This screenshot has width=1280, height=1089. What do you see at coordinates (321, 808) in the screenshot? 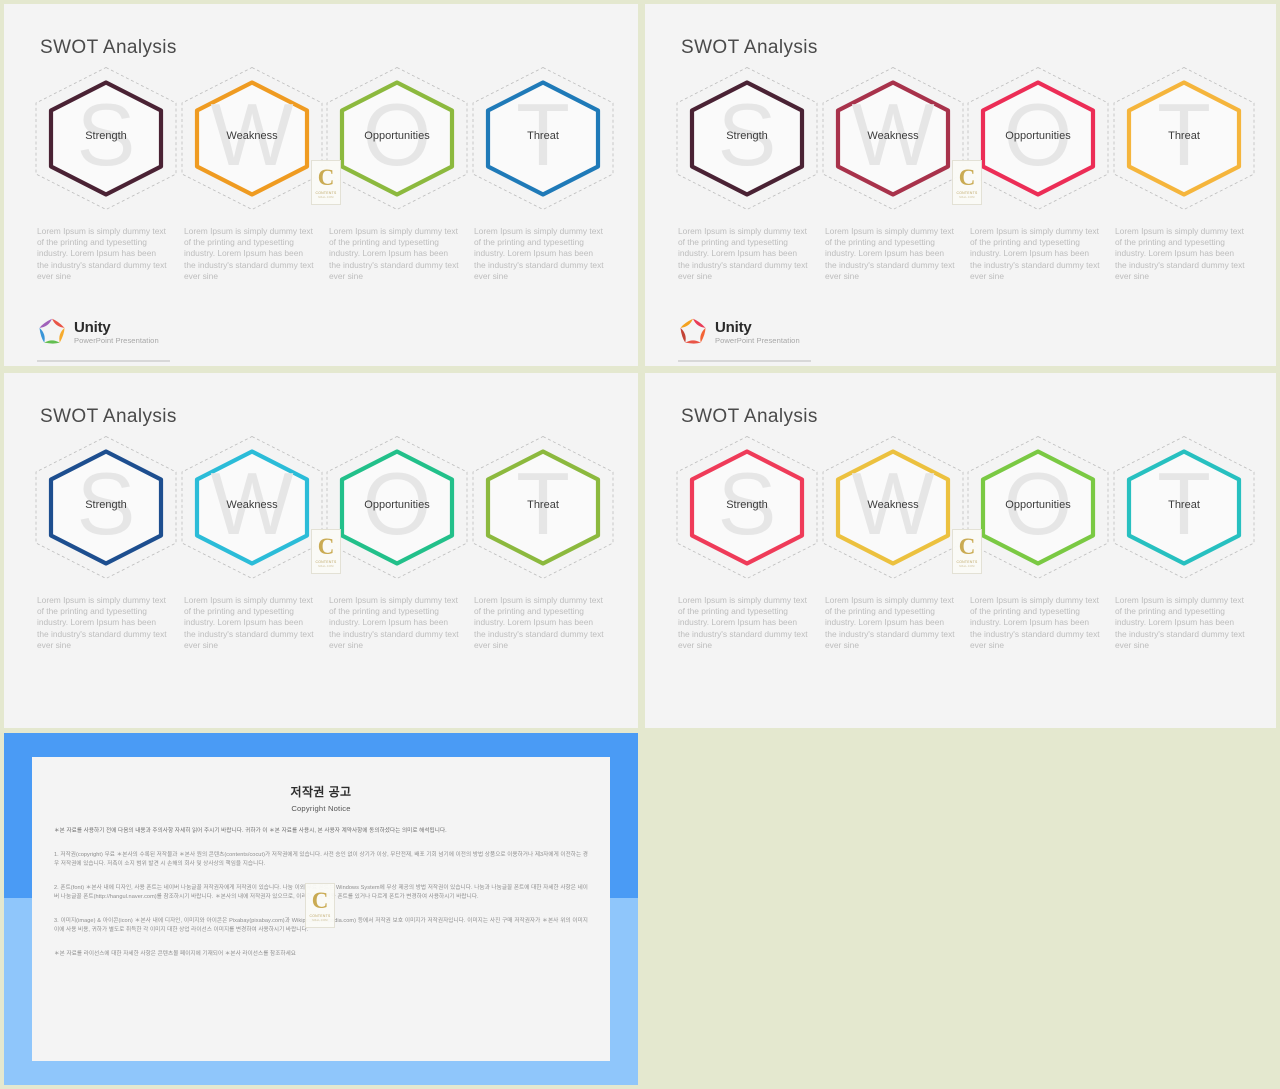
I see `copyright-subtitle: Copyright Notice` at bounding box center [321, 808].